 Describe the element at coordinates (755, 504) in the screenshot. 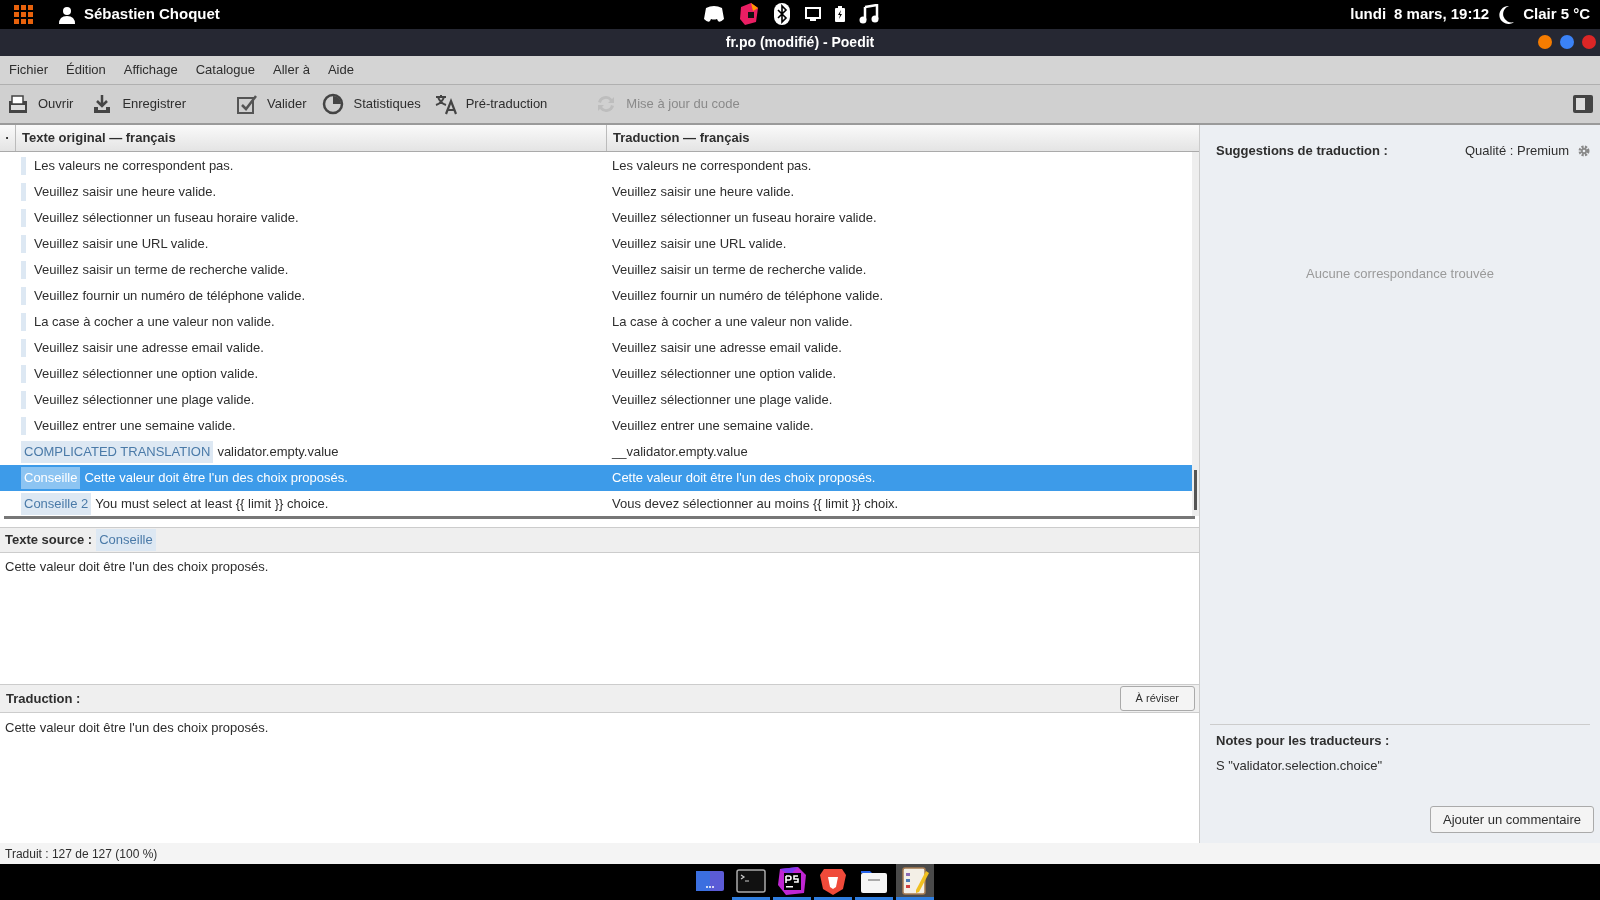

I see `translation-cell-text: Vous devez sélectionner au moins {{ limit }} choix.` at that location.